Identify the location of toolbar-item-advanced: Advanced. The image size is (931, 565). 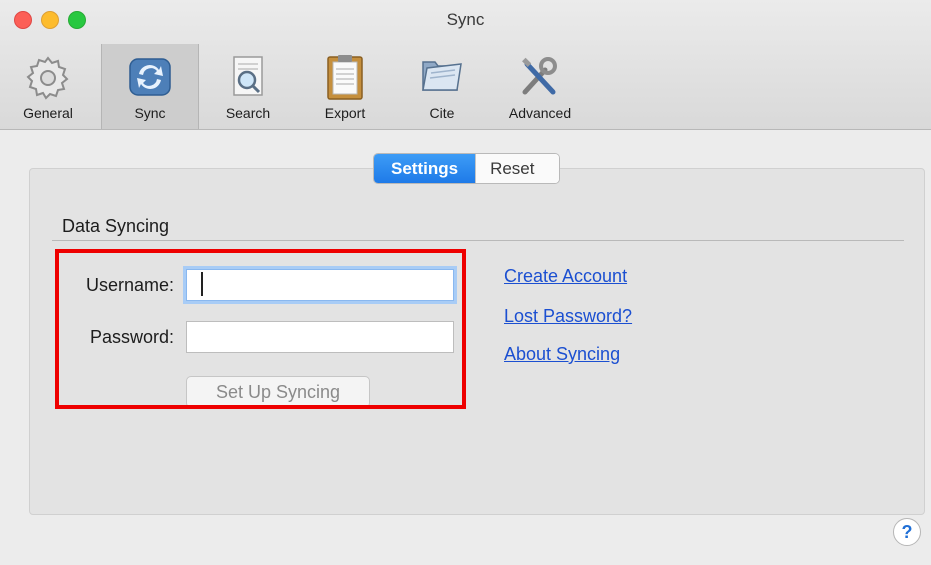
(540, 86).